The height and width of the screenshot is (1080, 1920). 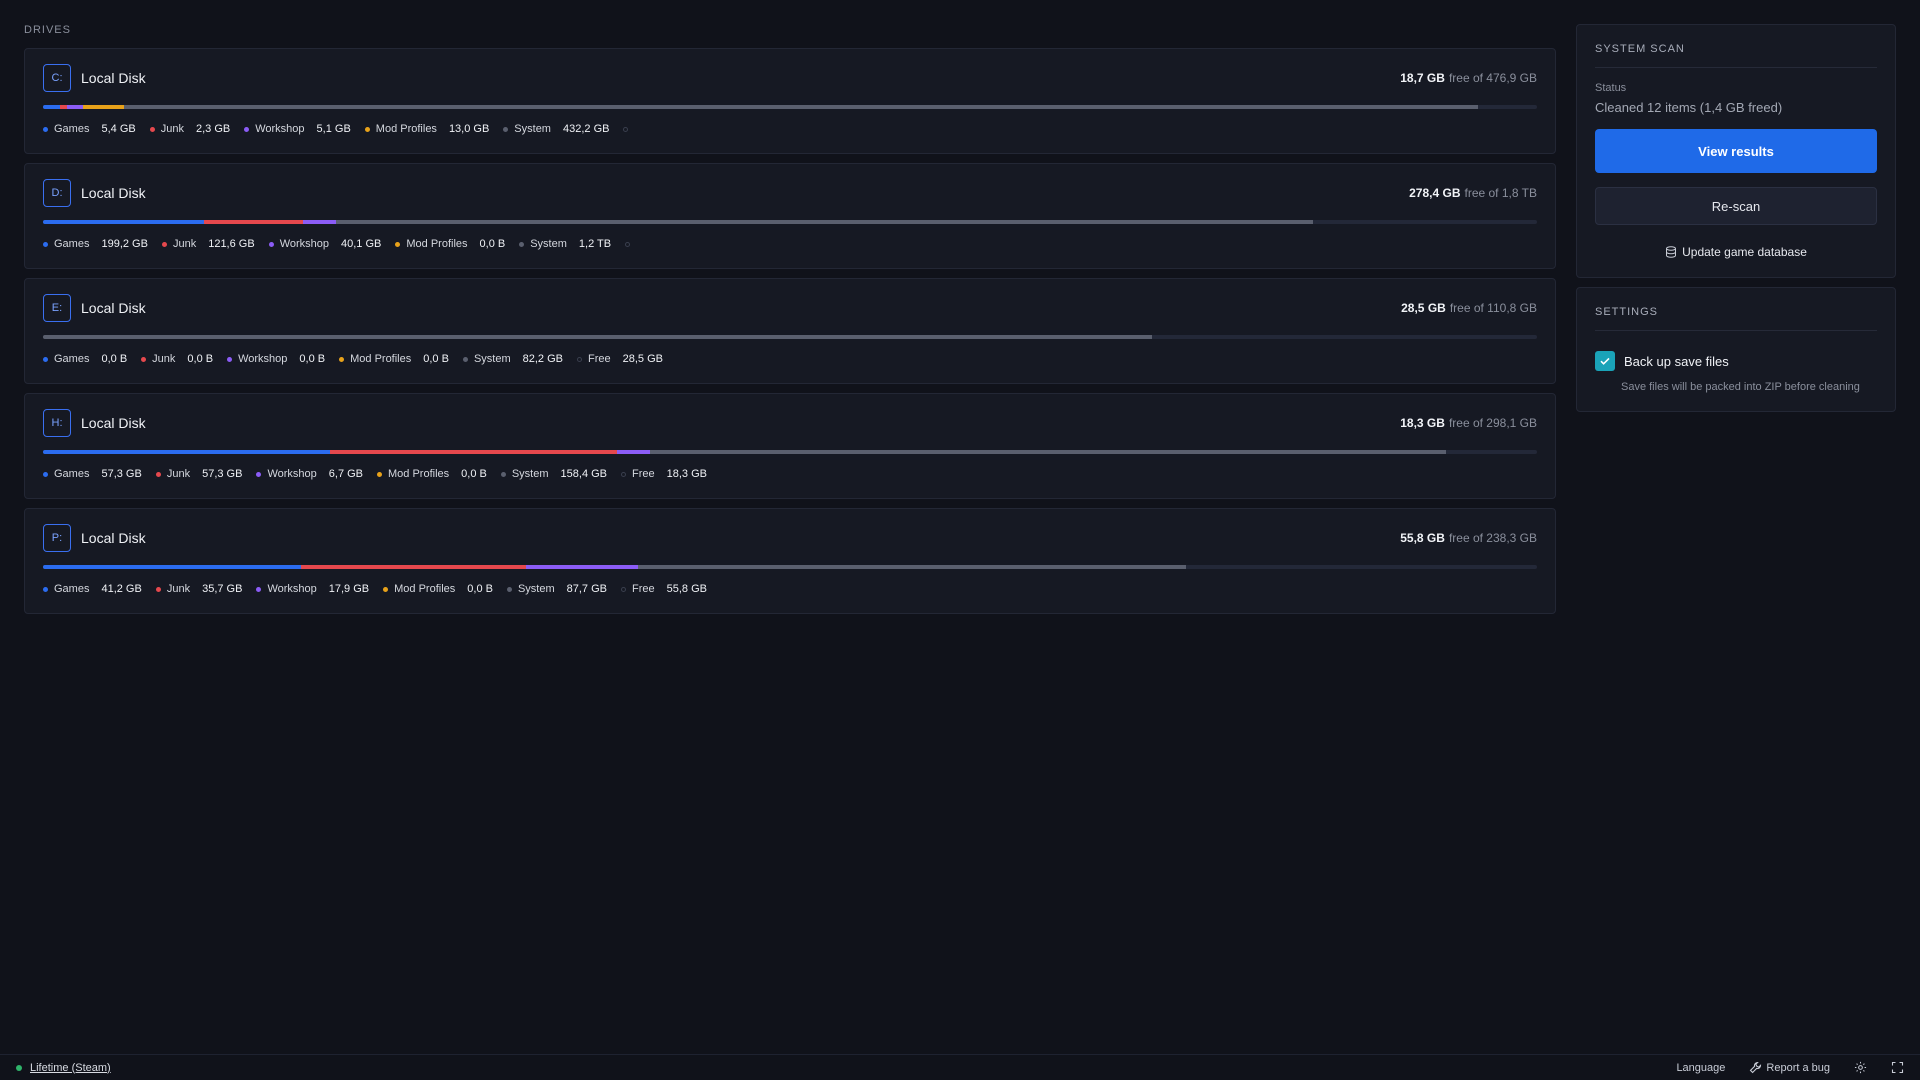 What do you see at coordinates (1736, 252) in the screenshot?
I see `update-game-database-button: Update game database` at bounding box center [1736, 252].